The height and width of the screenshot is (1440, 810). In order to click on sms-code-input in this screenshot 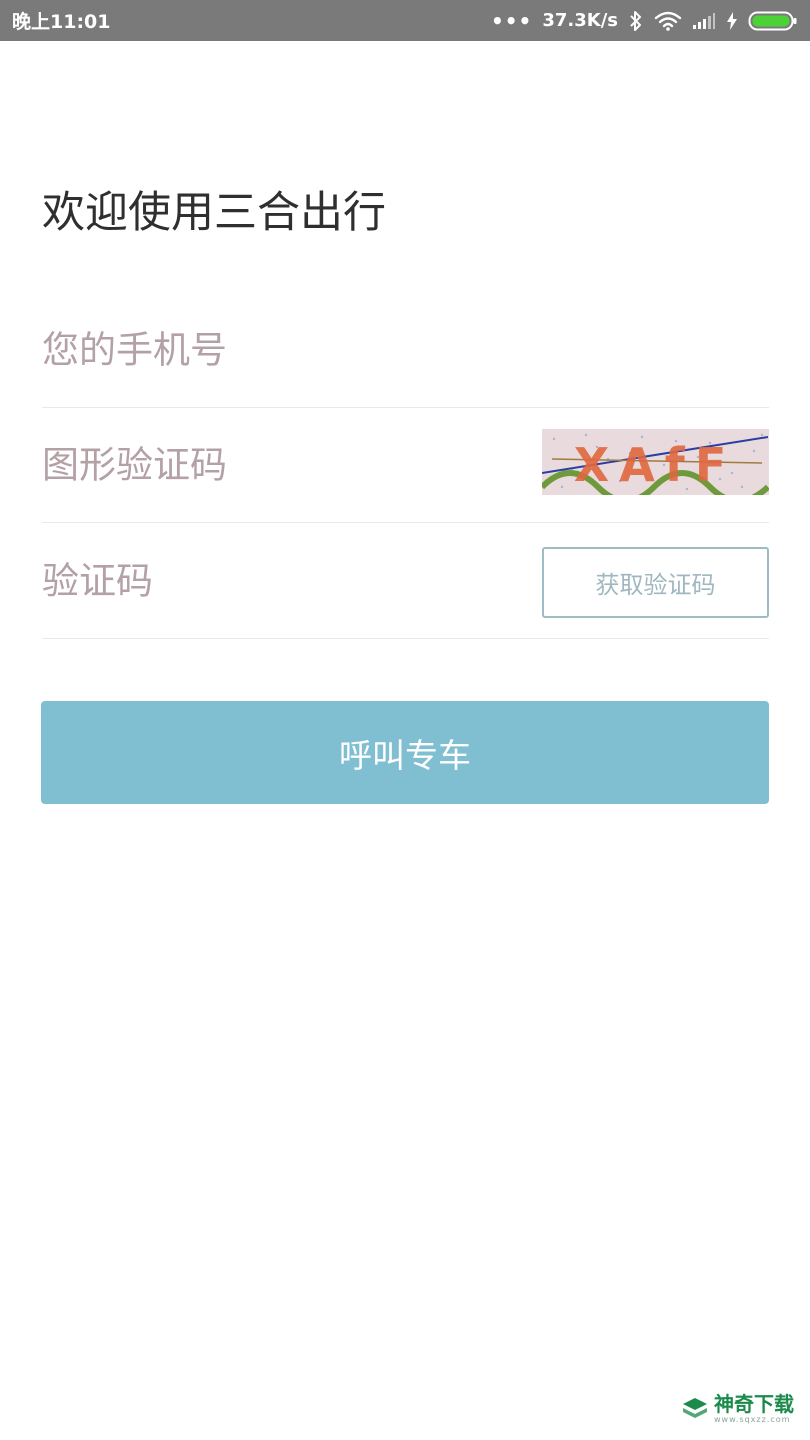, I will do `click(282, 580)`.